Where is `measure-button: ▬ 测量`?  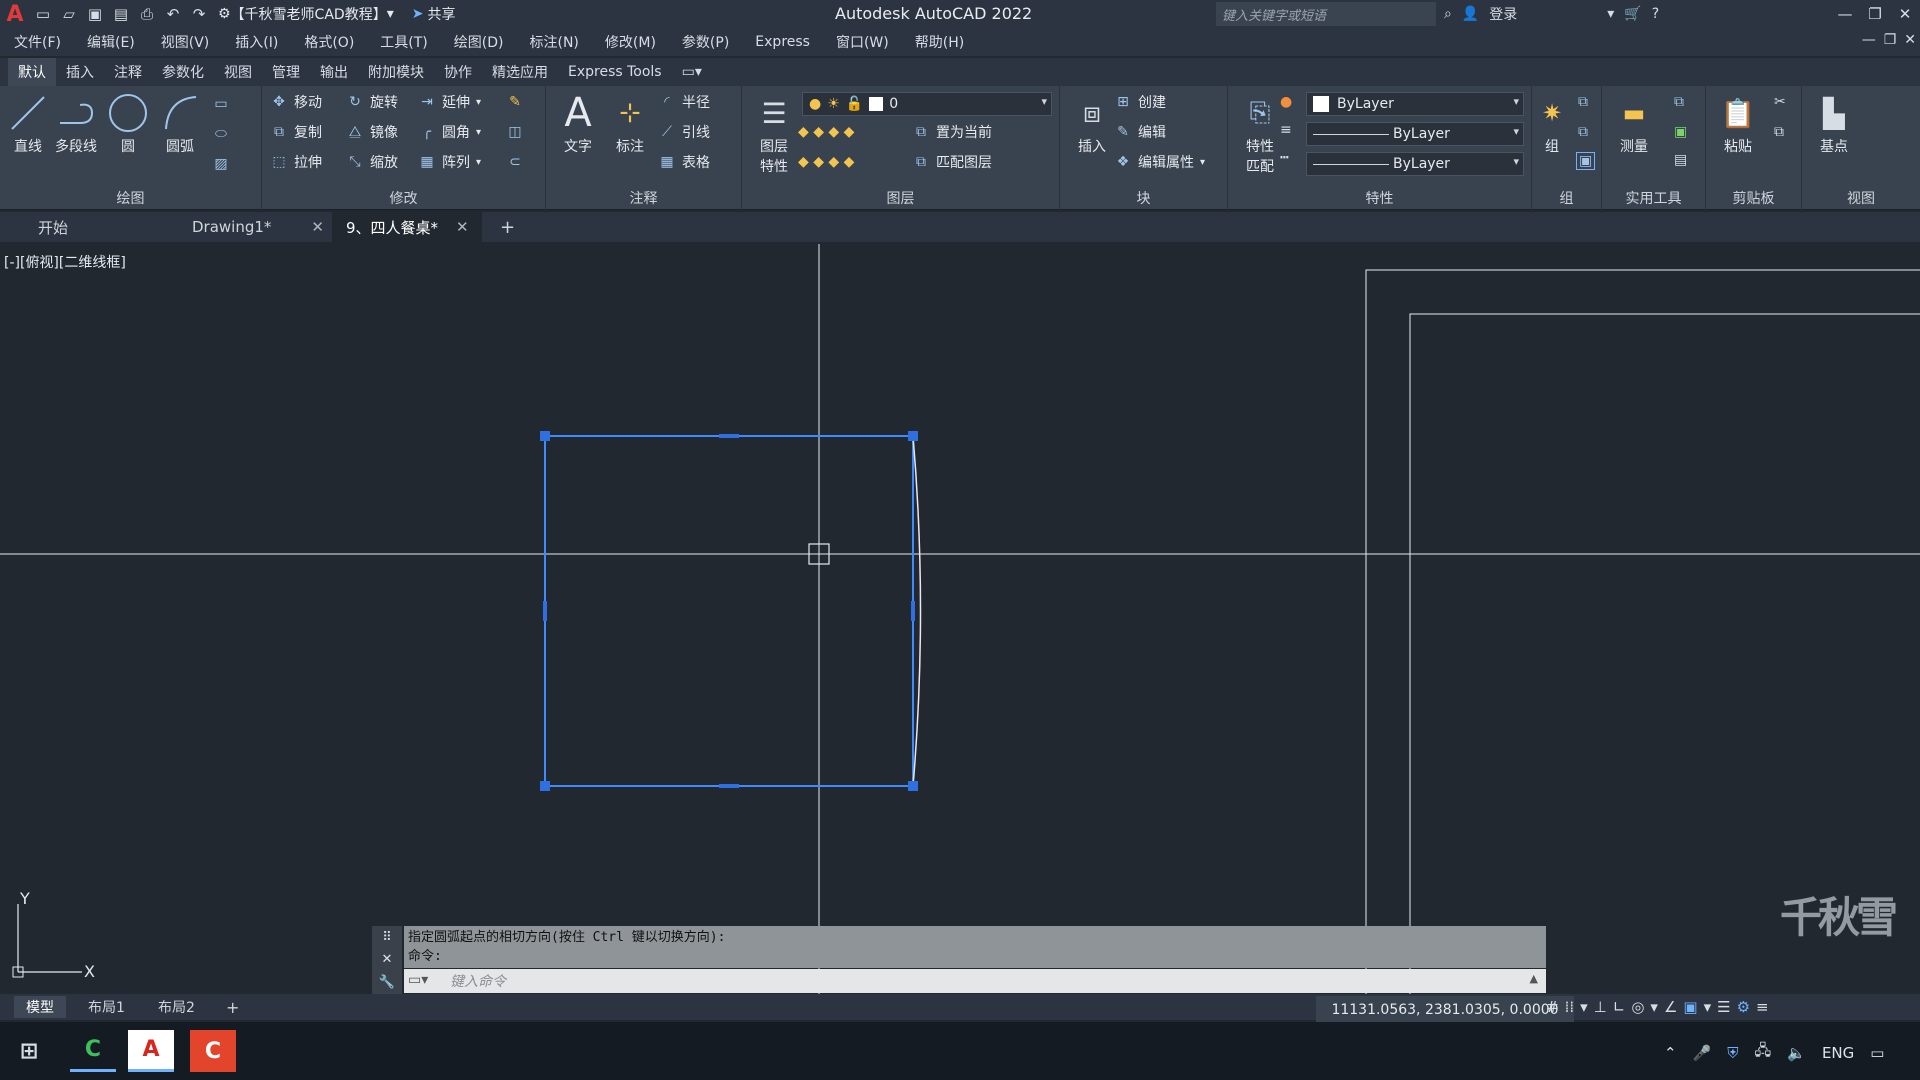 measure-button: ▬ 测量 is located at coordinates (1634, 123).